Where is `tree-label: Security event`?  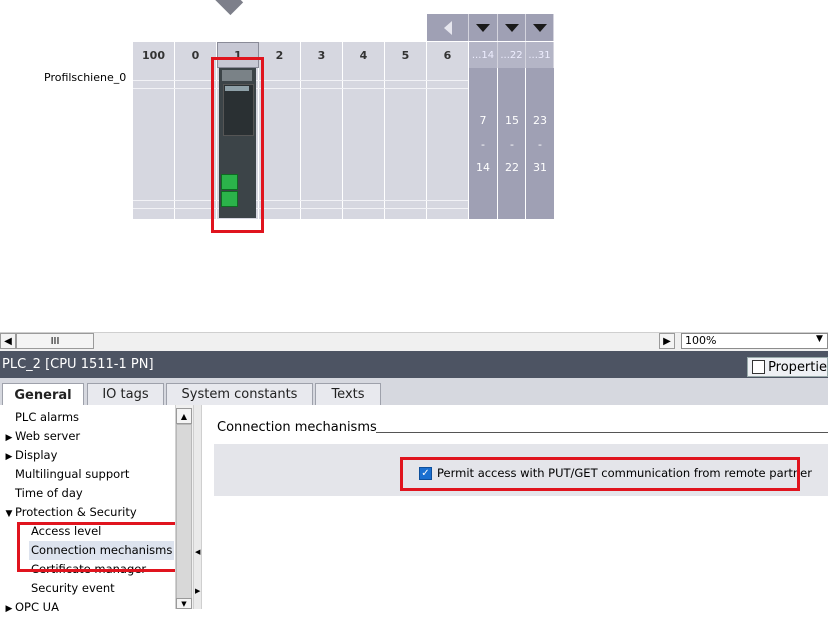
tree-label: Security event is located at coordinates (73, 588).